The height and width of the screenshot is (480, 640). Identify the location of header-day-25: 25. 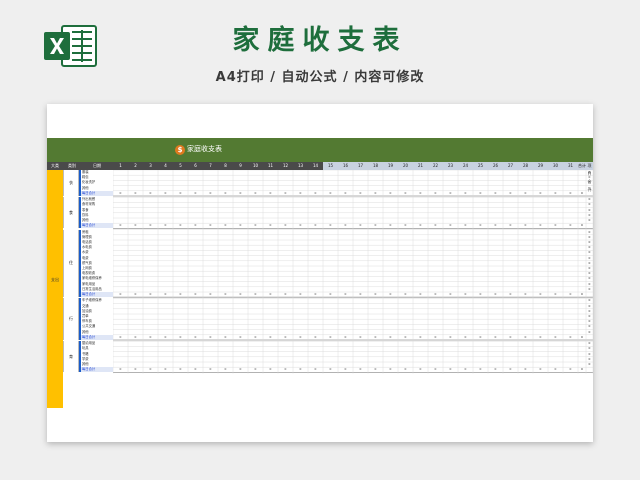
(480, 166).